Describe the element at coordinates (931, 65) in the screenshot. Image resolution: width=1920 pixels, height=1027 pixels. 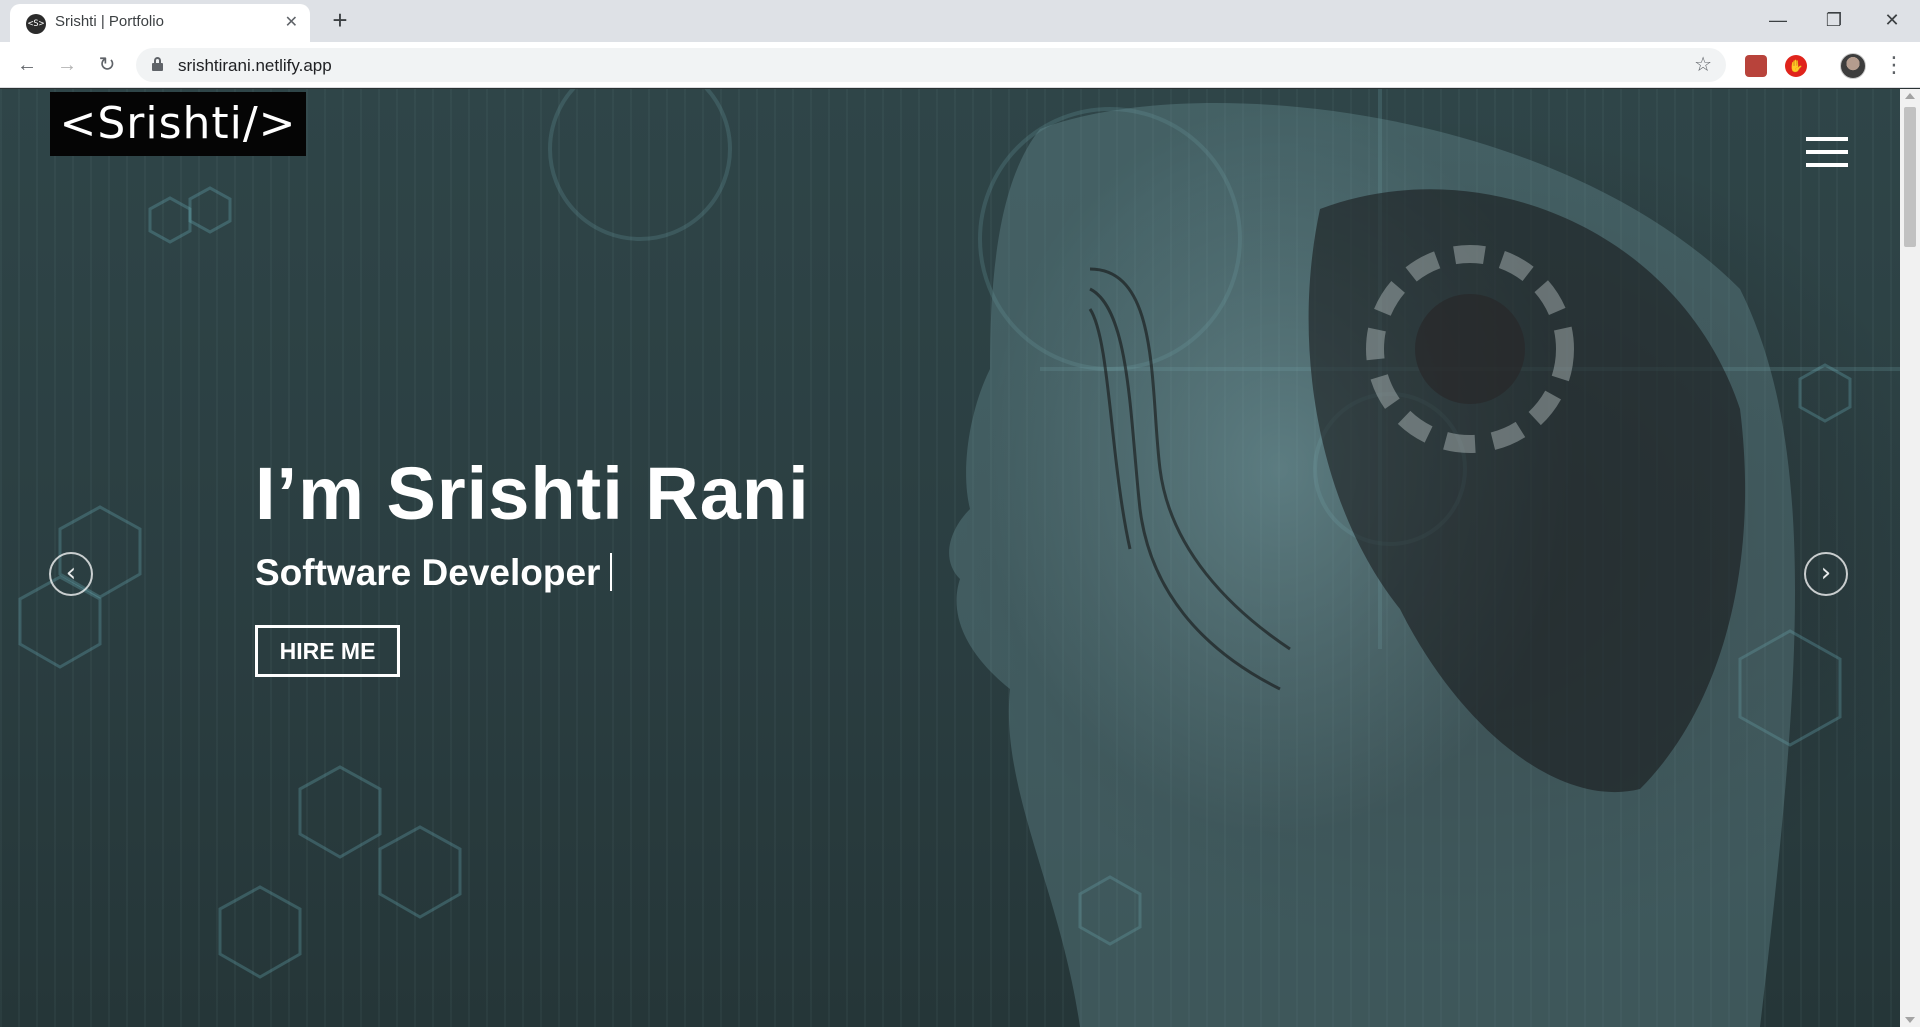
I see `address-bar: srishtirani.netlify.app ☆` at that location.